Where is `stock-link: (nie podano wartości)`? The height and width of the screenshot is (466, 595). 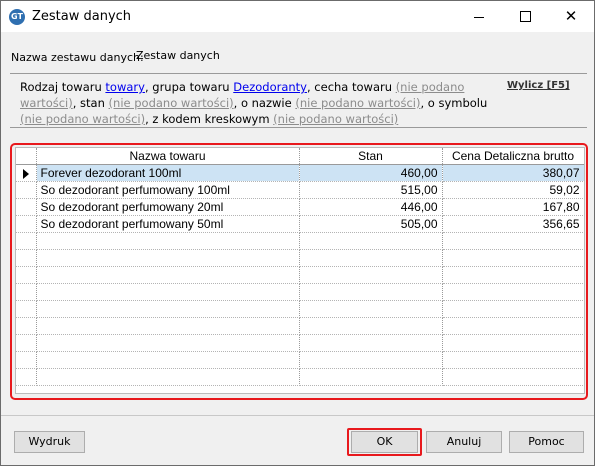 stock-link: (nie podano wartości) is located at coordinates (171, 103).